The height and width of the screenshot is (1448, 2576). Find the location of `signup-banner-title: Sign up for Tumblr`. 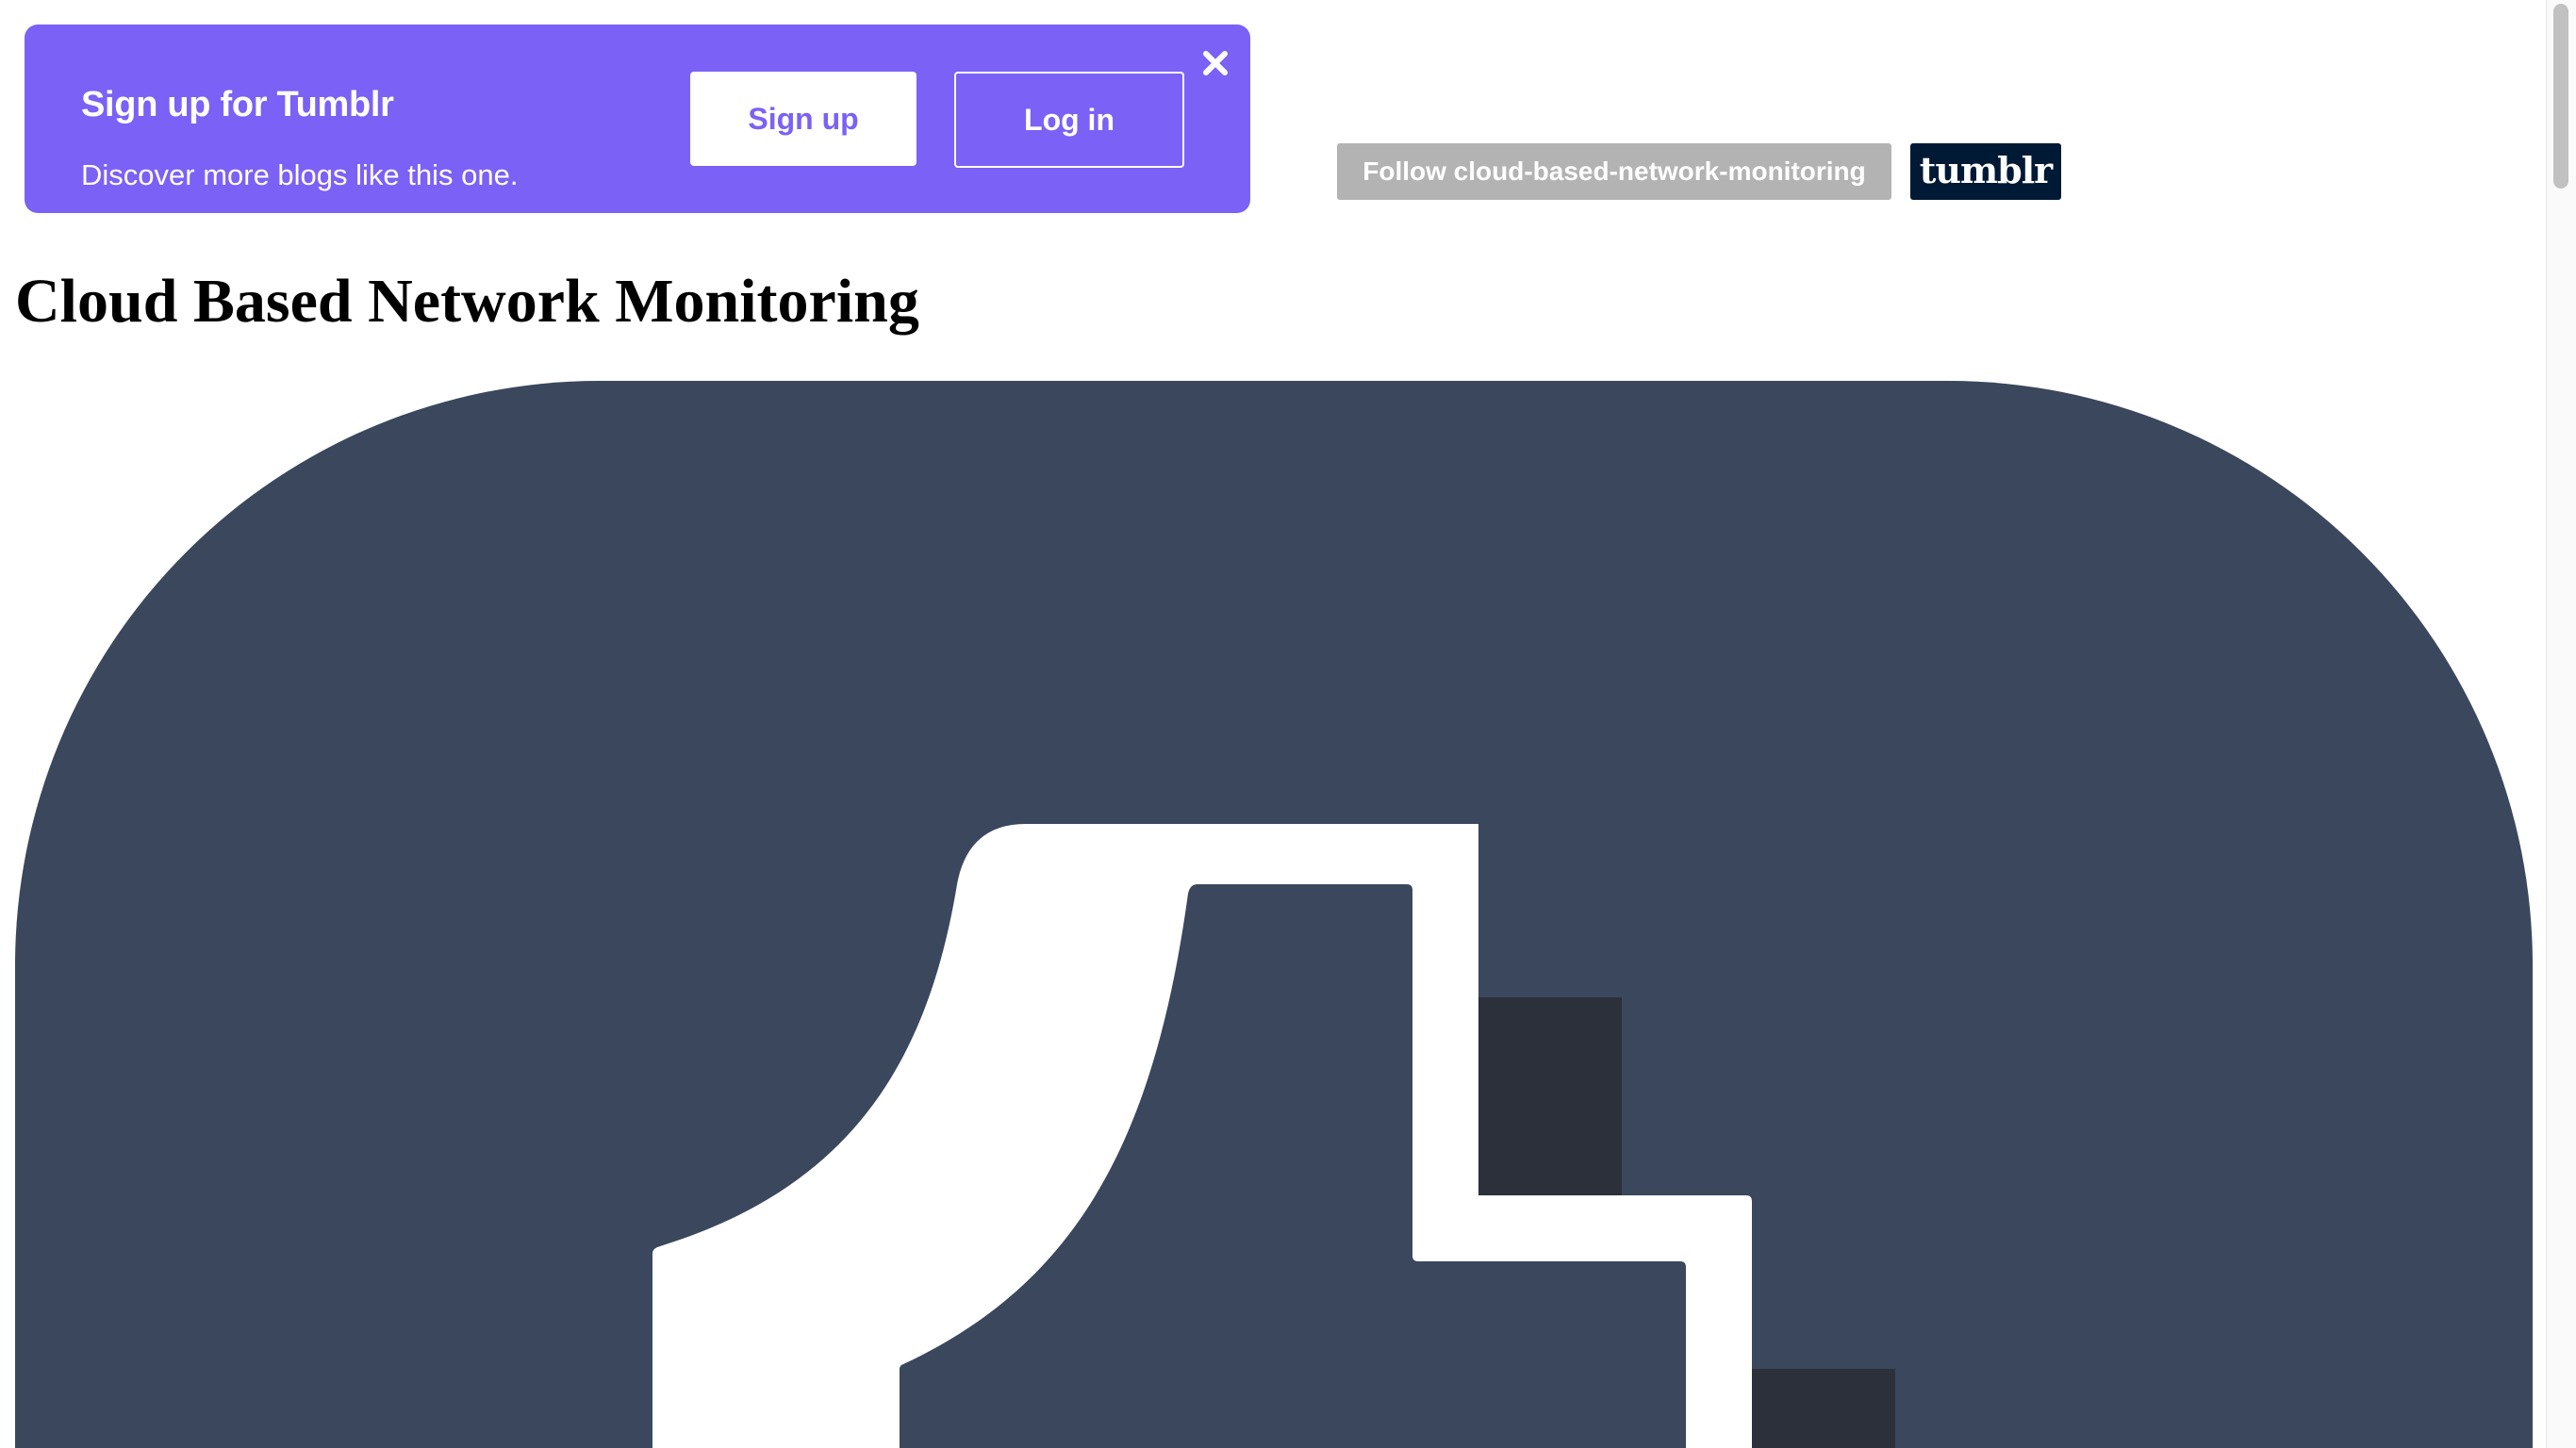

signup-banner-title: Sign up for Tumblr is located at coordinates (237, 104).